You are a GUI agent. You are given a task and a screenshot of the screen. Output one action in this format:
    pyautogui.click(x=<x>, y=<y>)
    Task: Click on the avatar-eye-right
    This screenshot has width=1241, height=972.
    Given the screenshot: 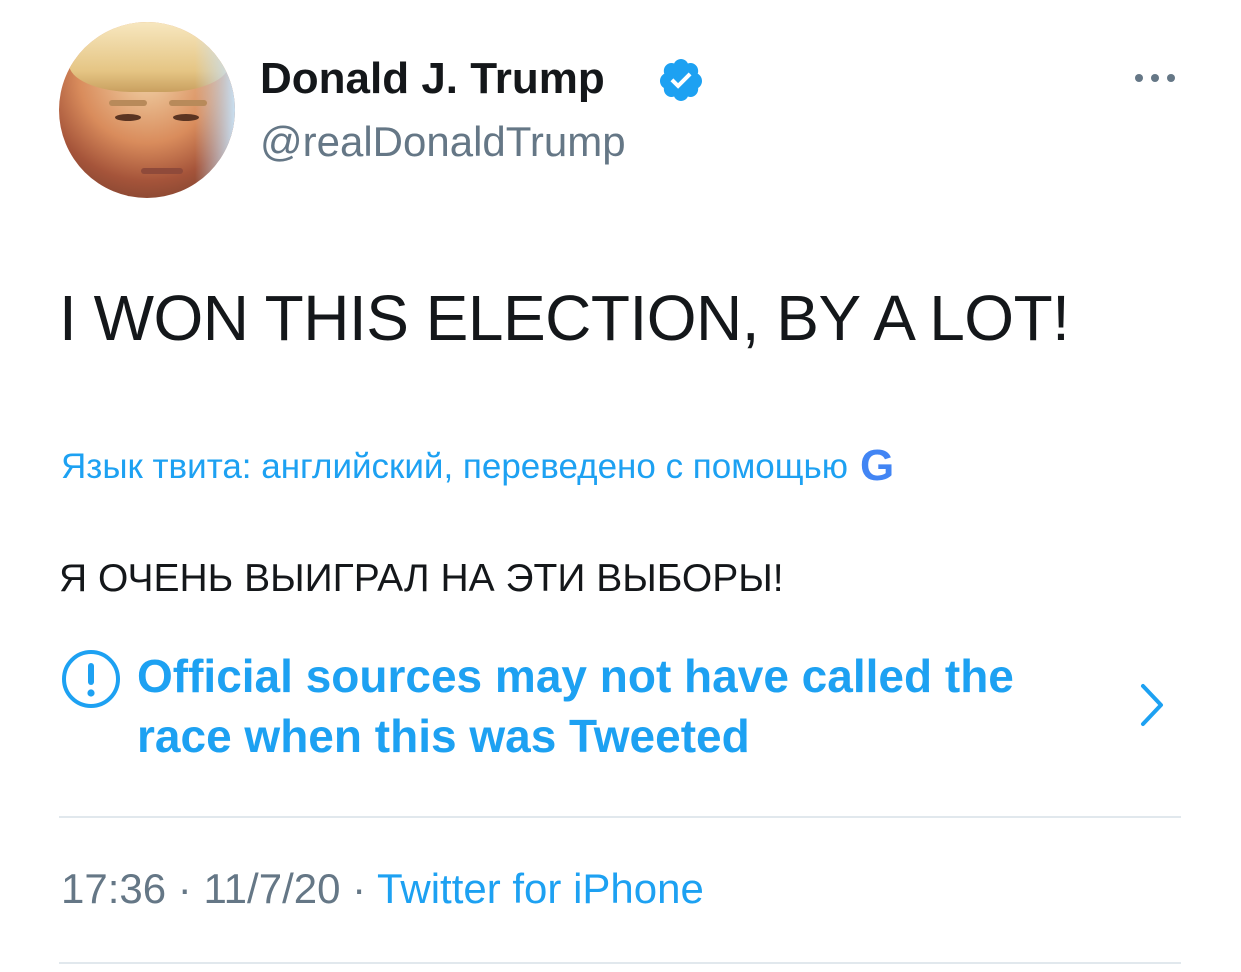 What is the action you would take?
    pyautogui.click(x=186, y=117)
    